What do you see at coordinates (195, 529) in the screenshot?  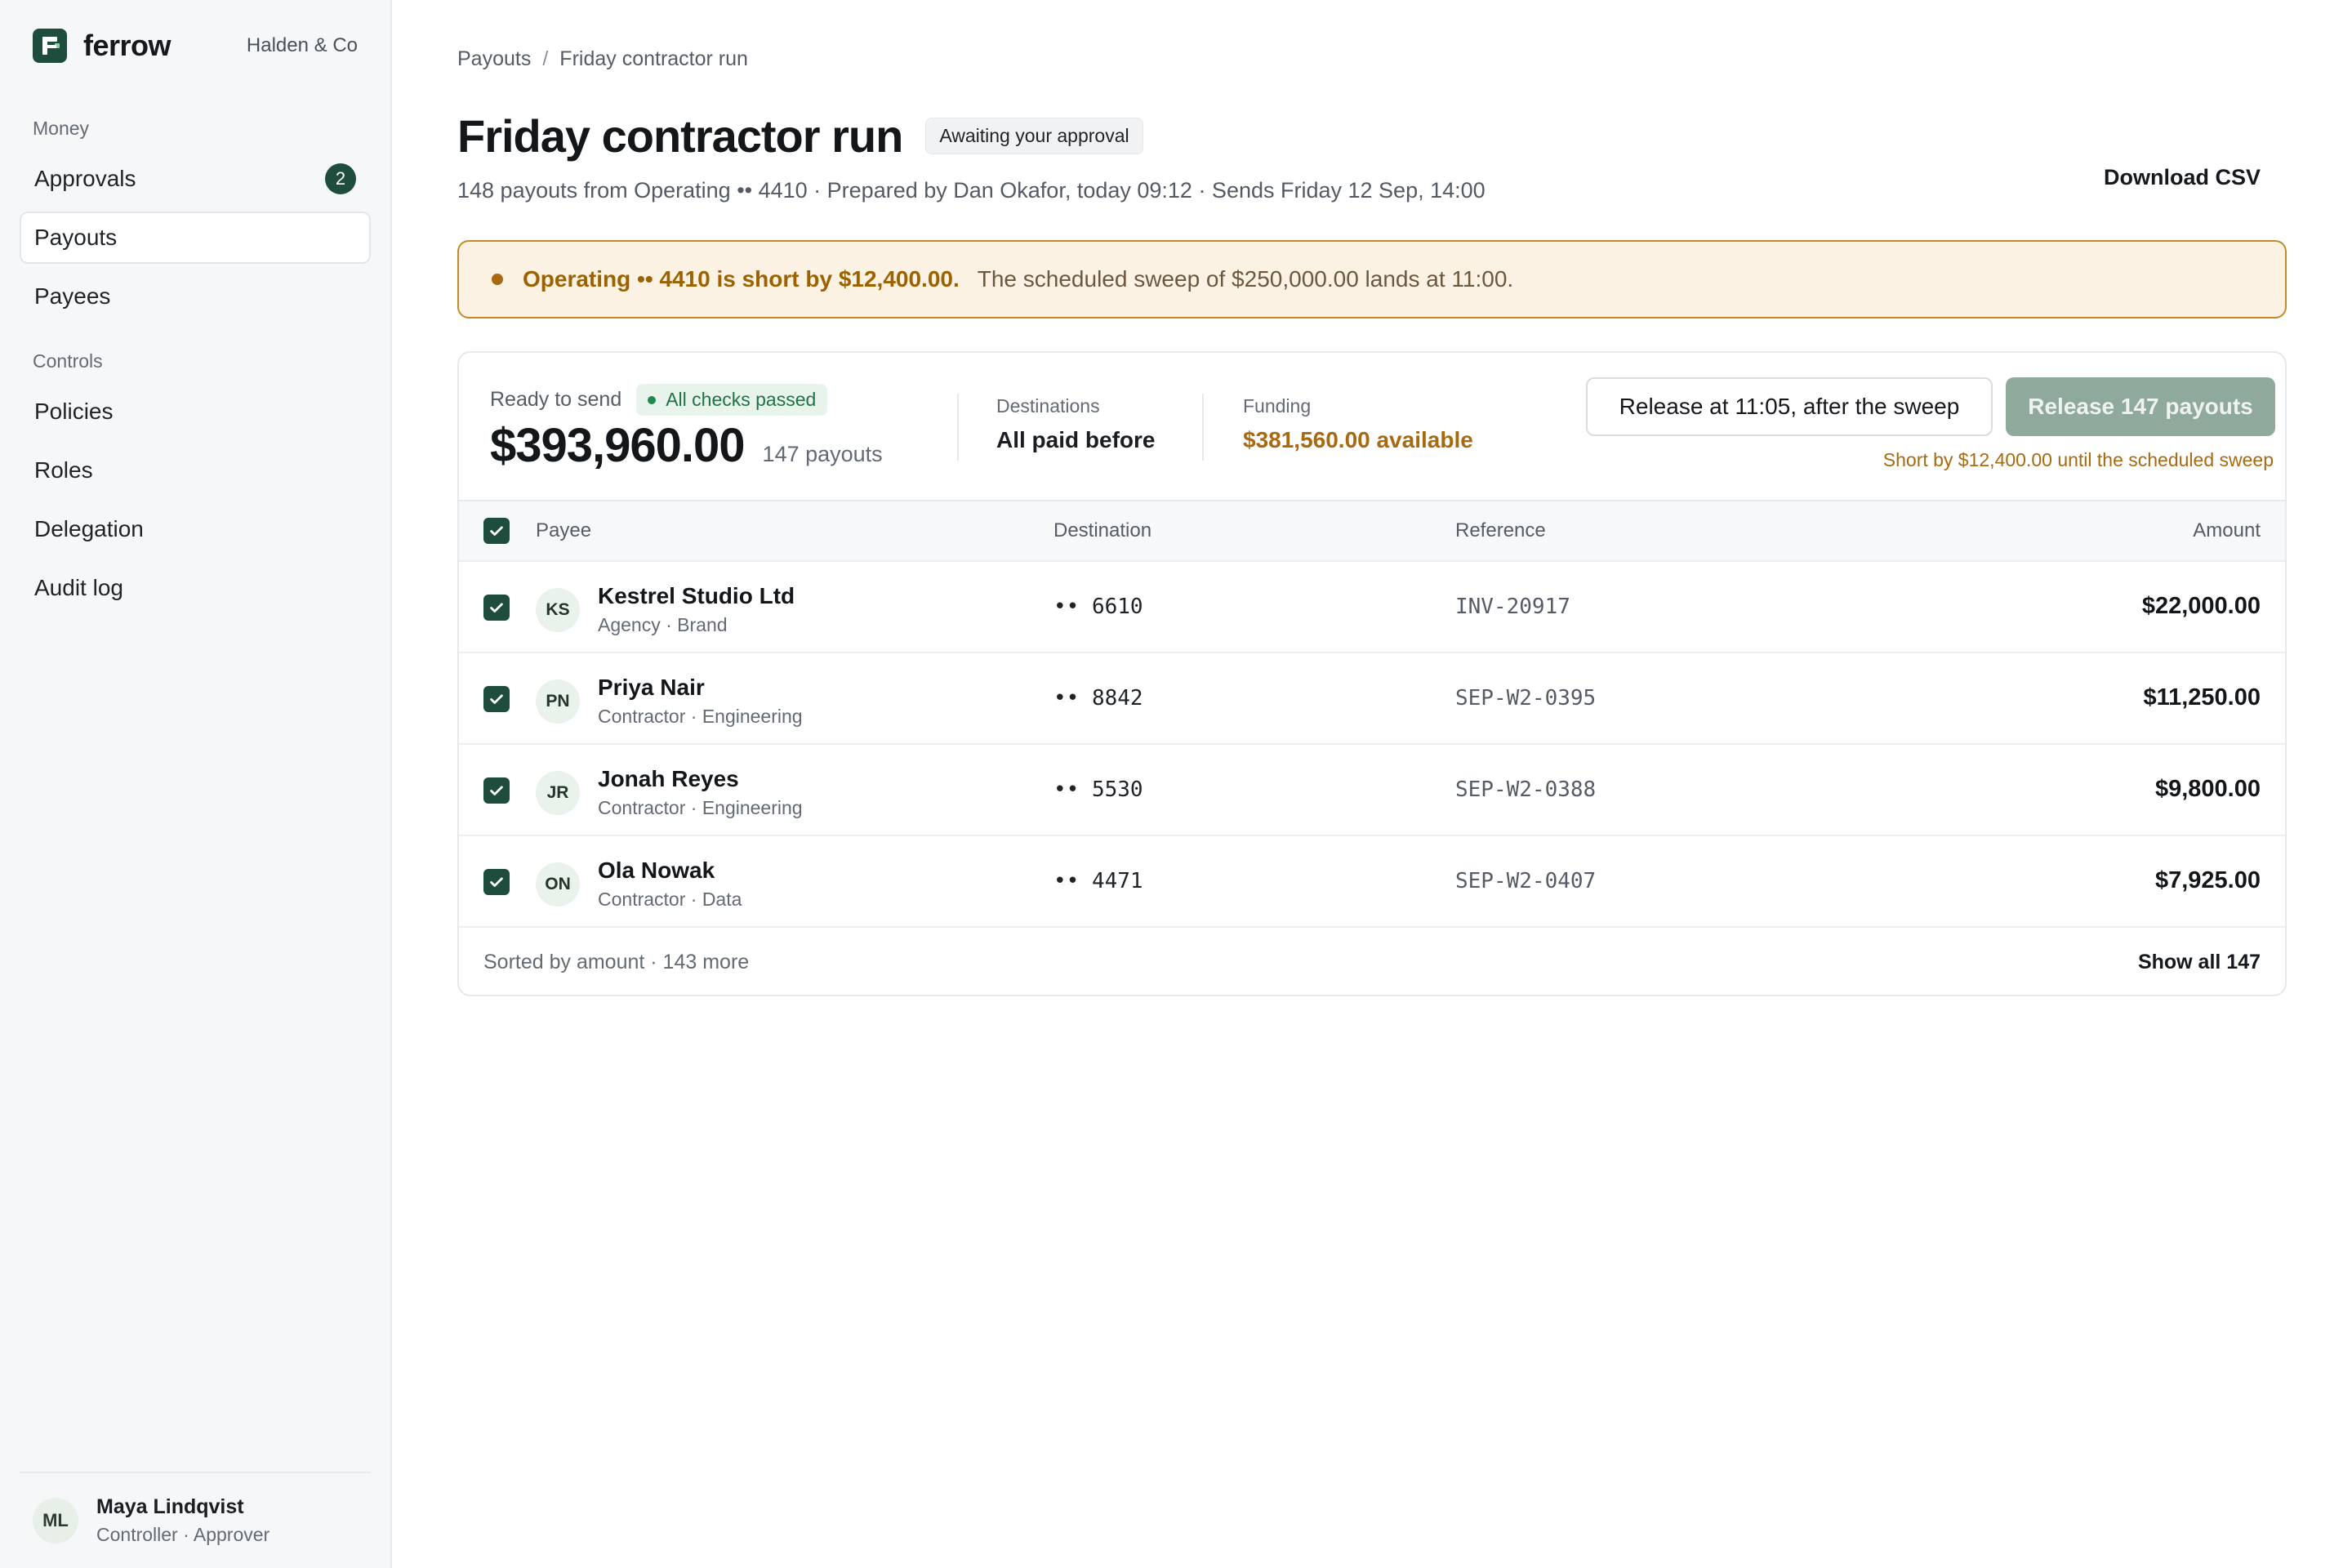 I see `sidebar-item-delegation: Delegation` at bounding box center [195, 529].